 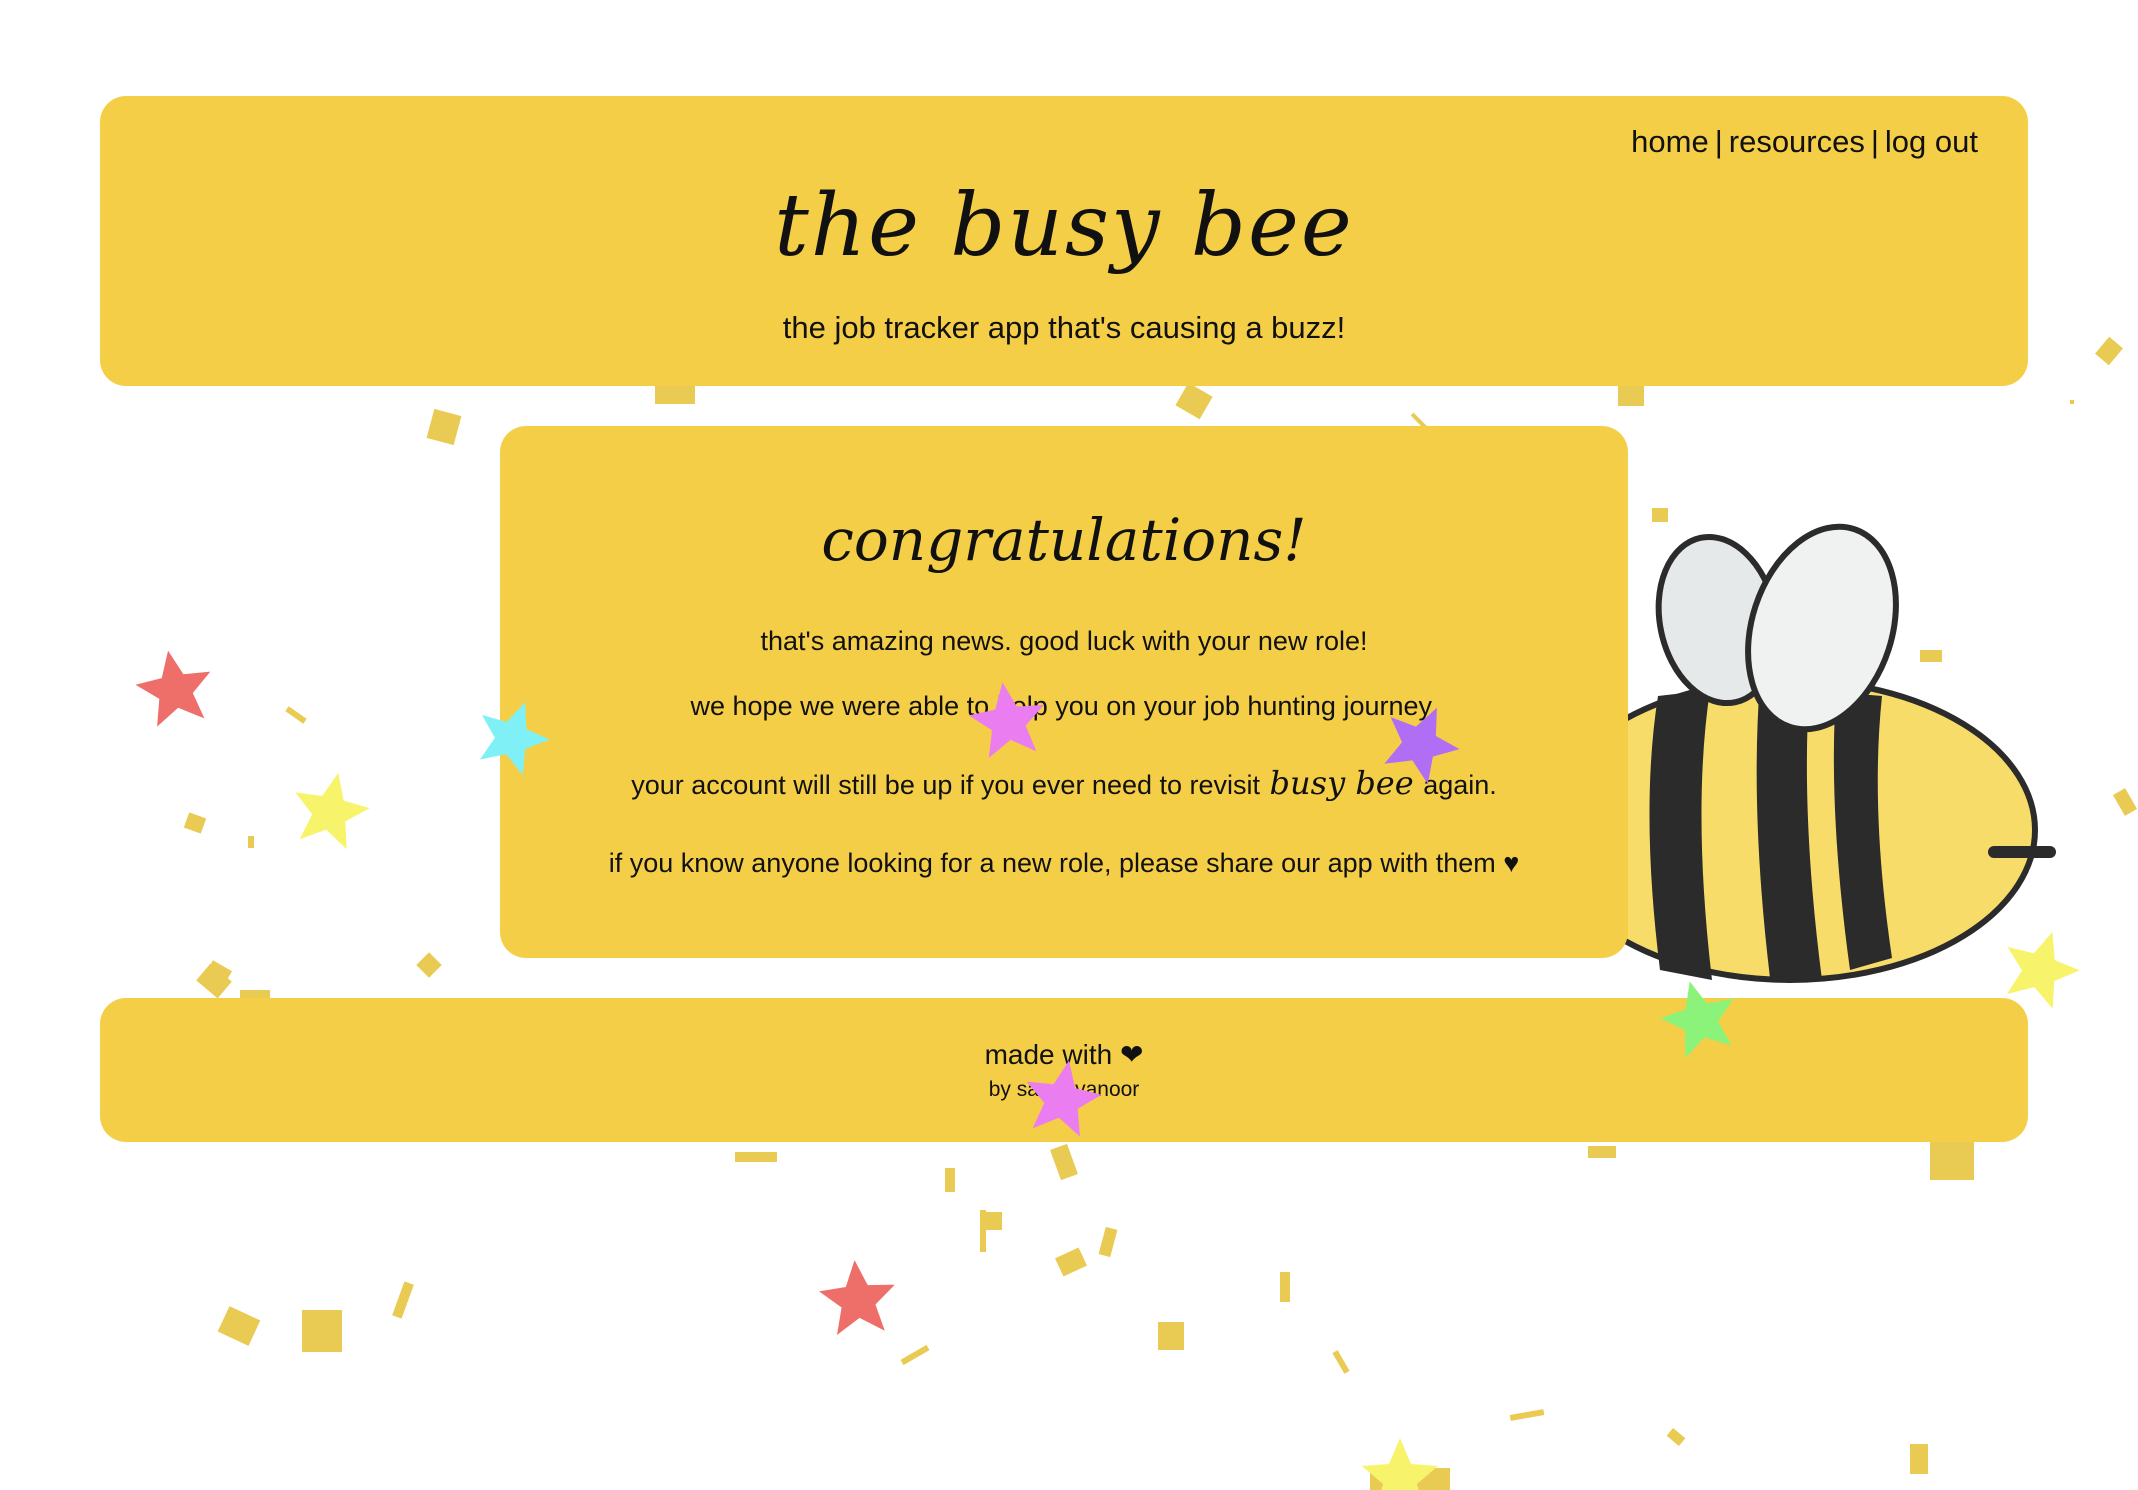 I want to click on bee-icon, so click(x=1828, y=753).